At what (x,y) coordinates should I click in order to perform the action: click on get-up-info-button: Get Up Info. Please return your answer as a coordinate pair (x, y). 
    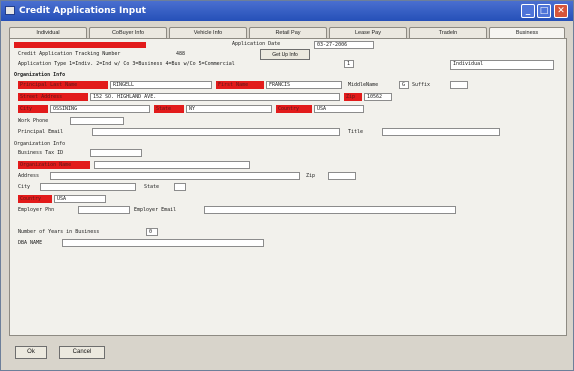
    Looking at the image, I should click on (285, 54).